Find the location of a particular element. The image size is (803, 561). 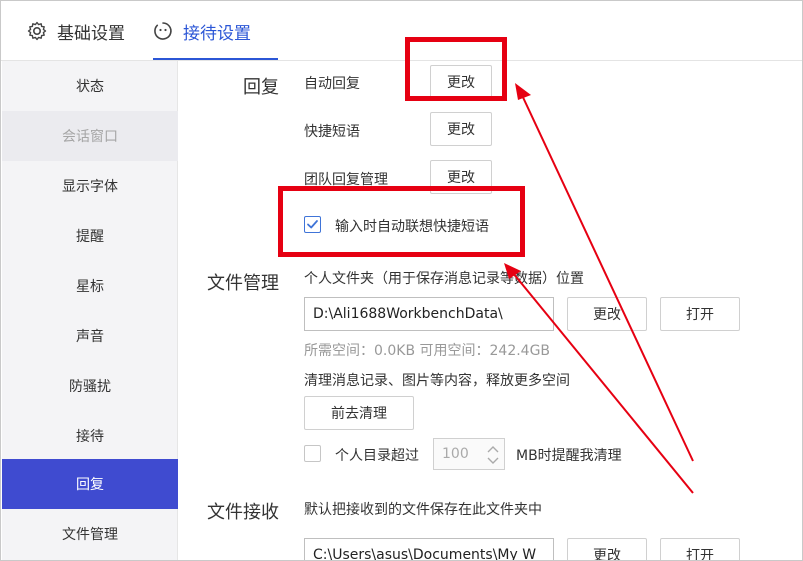

sidebar-item-reply: 回复 is located at coordinates (90, 484).